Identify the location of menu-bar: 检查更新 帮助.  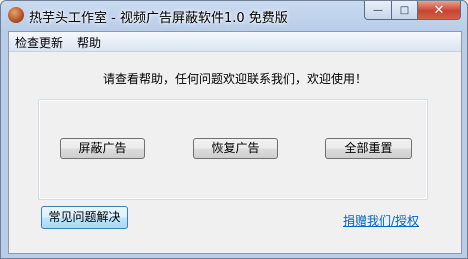
(235, 42).